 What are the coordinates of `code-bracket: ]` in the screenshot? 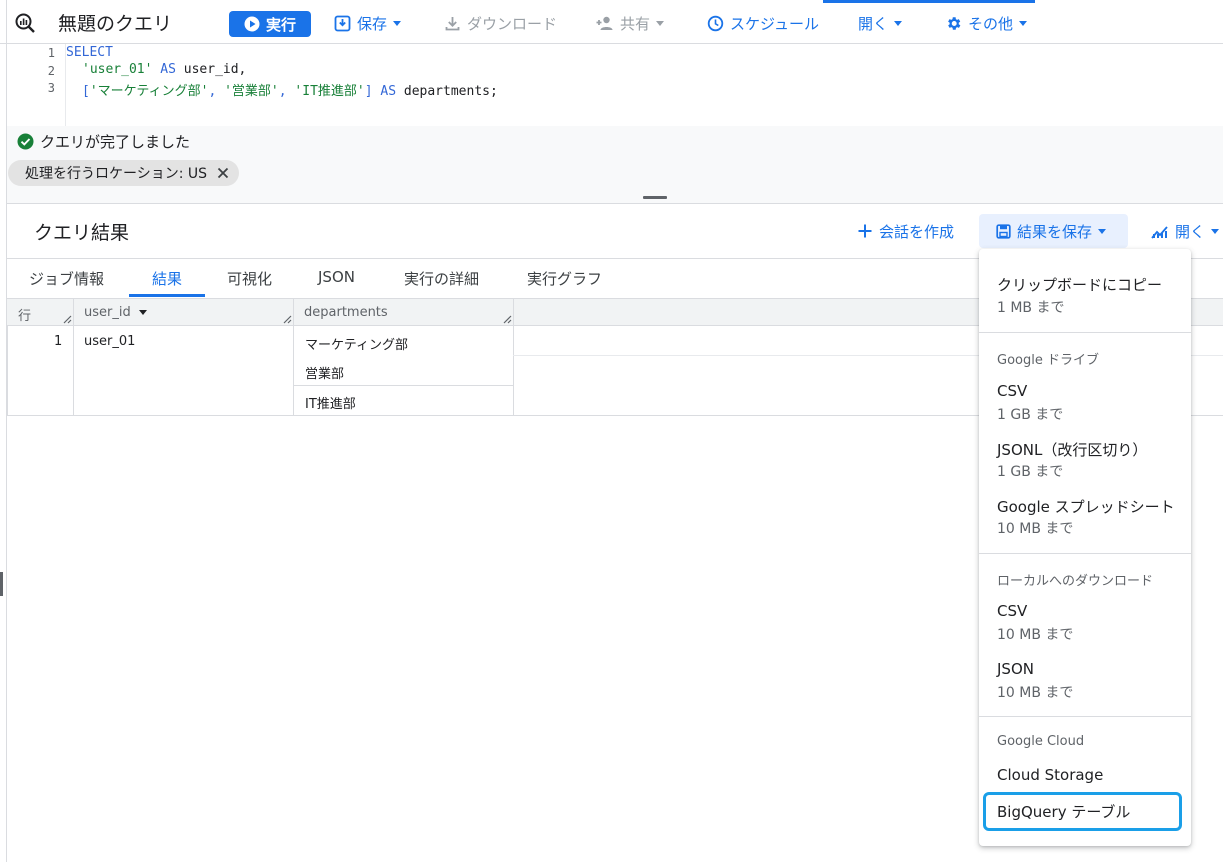 It's located at (368, 91).